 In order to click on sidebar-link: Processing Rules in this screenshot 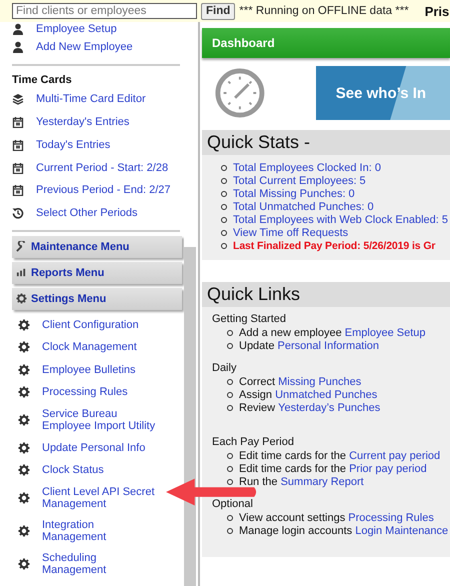, I will do `click(101, 392)`.